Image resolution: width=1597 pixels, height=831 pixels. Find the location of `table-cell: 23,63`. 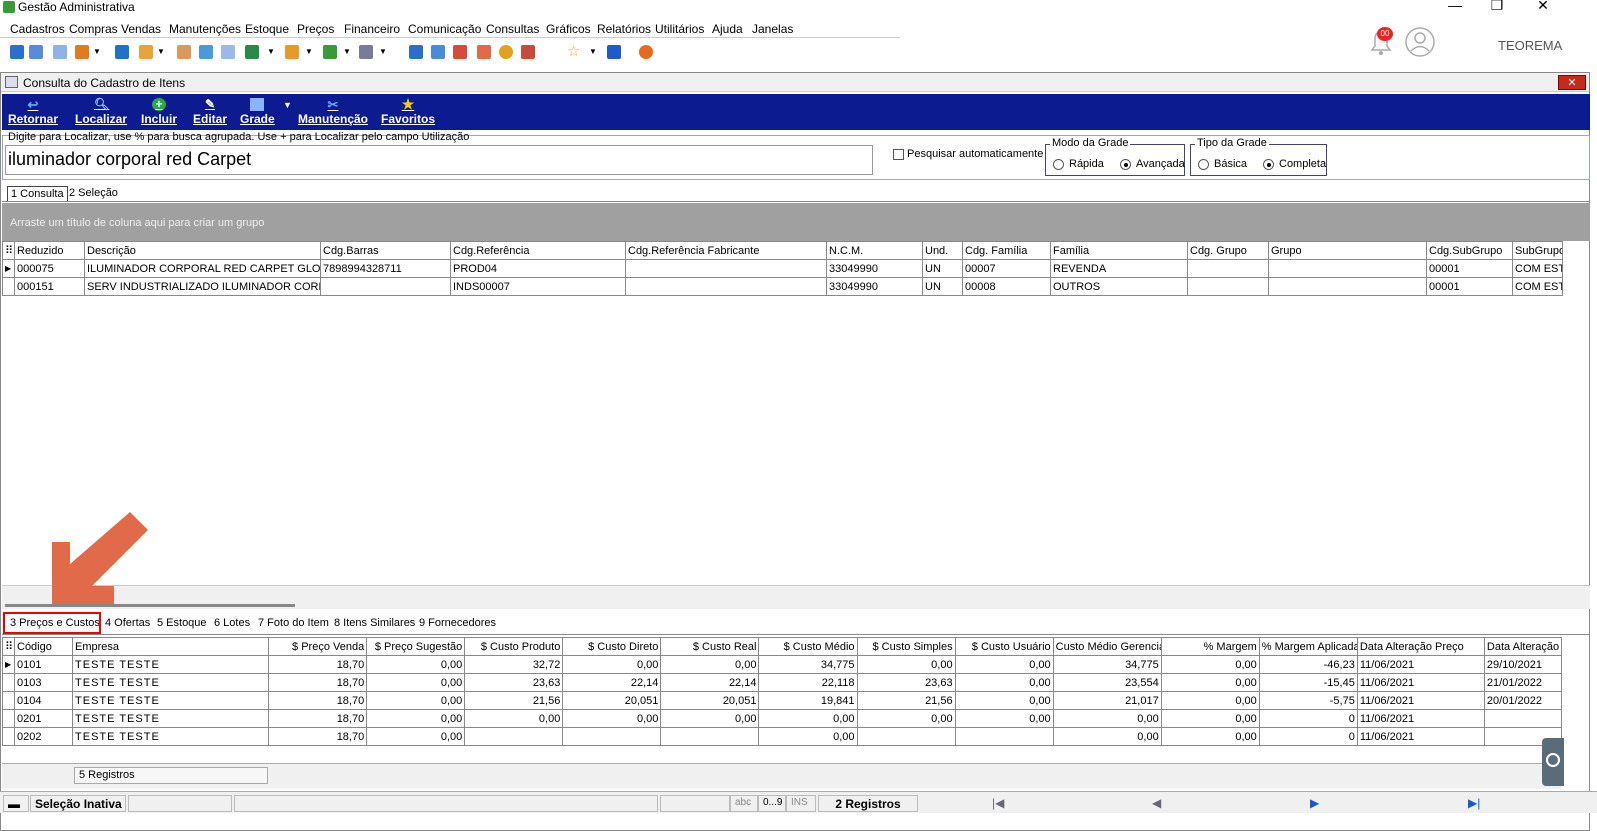

table-cell: 23,63 is located at coordinates (514, 682).